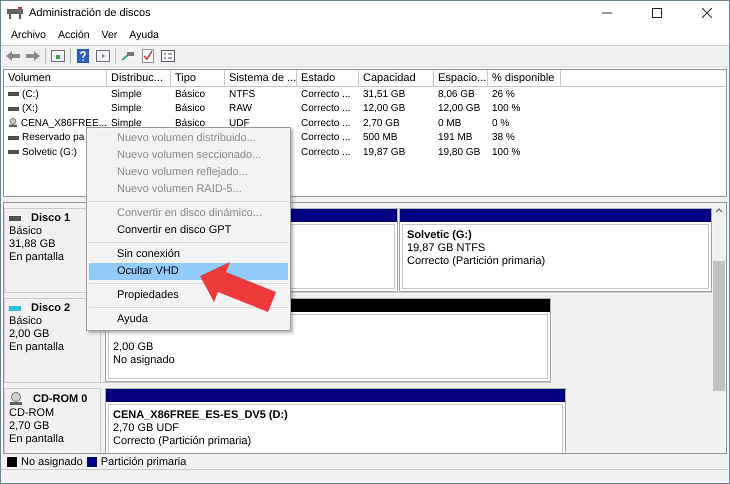 This screenshot has height=484, width=730. What do you see at coordinates (83, 56) in the screenshot?
I see `help-icon` at bounding box center [83, 56].